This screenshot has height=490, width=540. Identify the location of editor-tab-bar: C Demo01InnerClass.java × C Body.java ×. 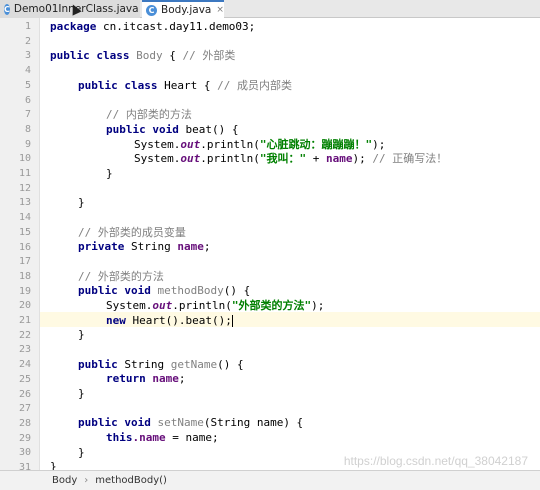
(270, 9).